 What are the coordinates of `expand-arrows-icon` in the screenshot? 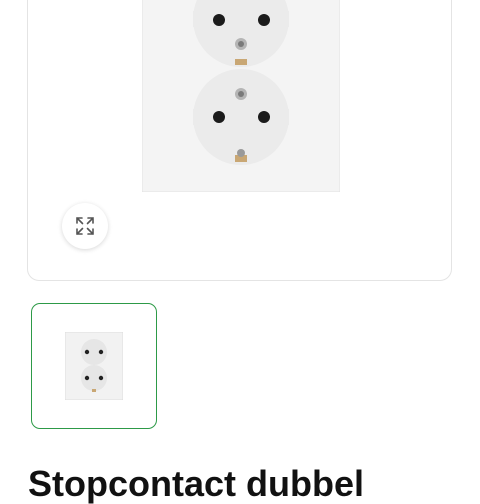 It's located at (85, 226).